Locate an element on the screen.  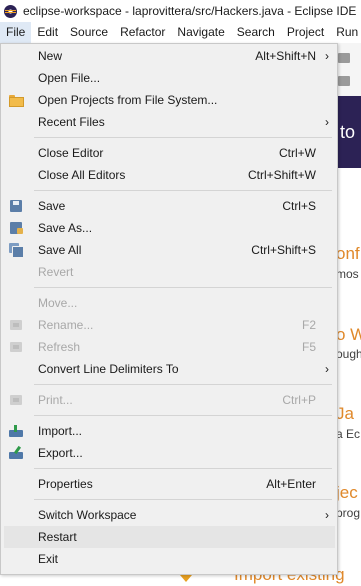
menu-edit: Edit is located at coordinates (47, 32).